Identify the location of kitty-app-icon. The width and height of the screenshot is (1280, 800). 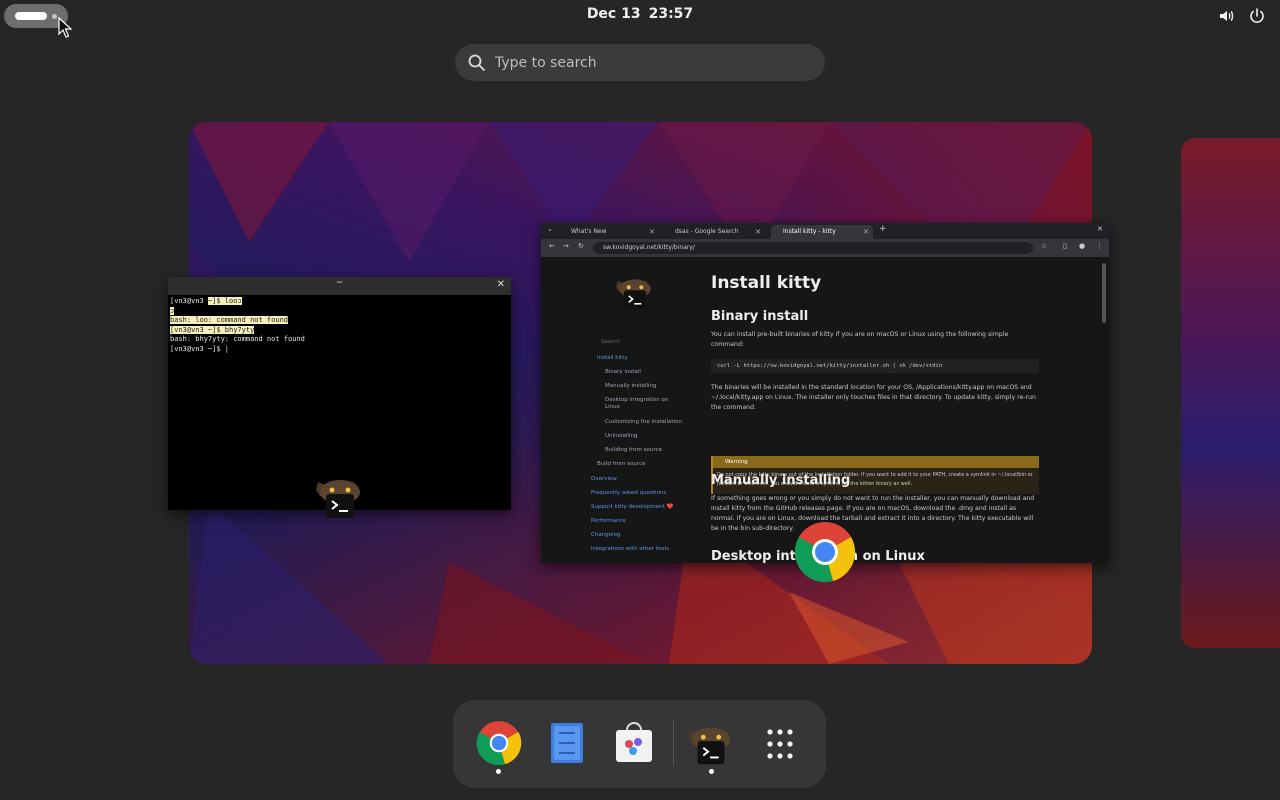
(338, 499).